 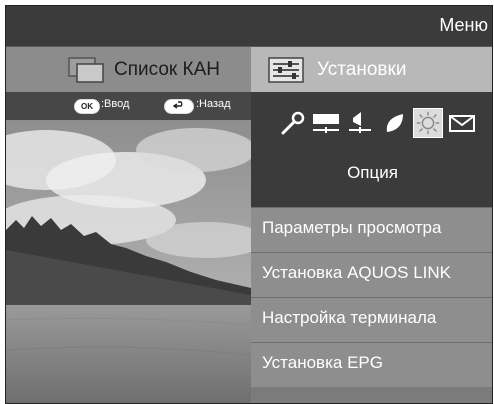 I want to click on tab-settings-label: Установки, so click(x=362, y=69).